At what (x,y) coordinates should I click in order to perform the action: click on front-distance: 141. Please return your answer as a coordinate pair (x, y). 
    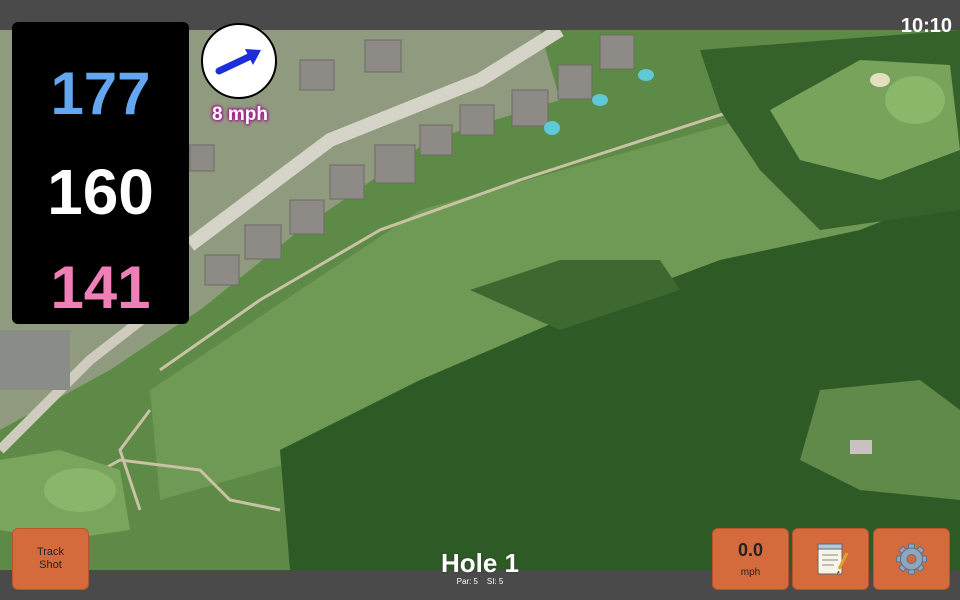
    Looking at the image, I should click on (100, 287).